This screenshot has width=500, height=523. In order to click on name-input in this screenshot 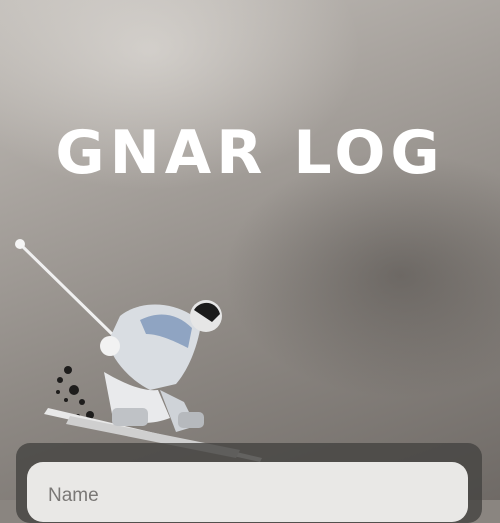, I will do `click(247, 492)`.